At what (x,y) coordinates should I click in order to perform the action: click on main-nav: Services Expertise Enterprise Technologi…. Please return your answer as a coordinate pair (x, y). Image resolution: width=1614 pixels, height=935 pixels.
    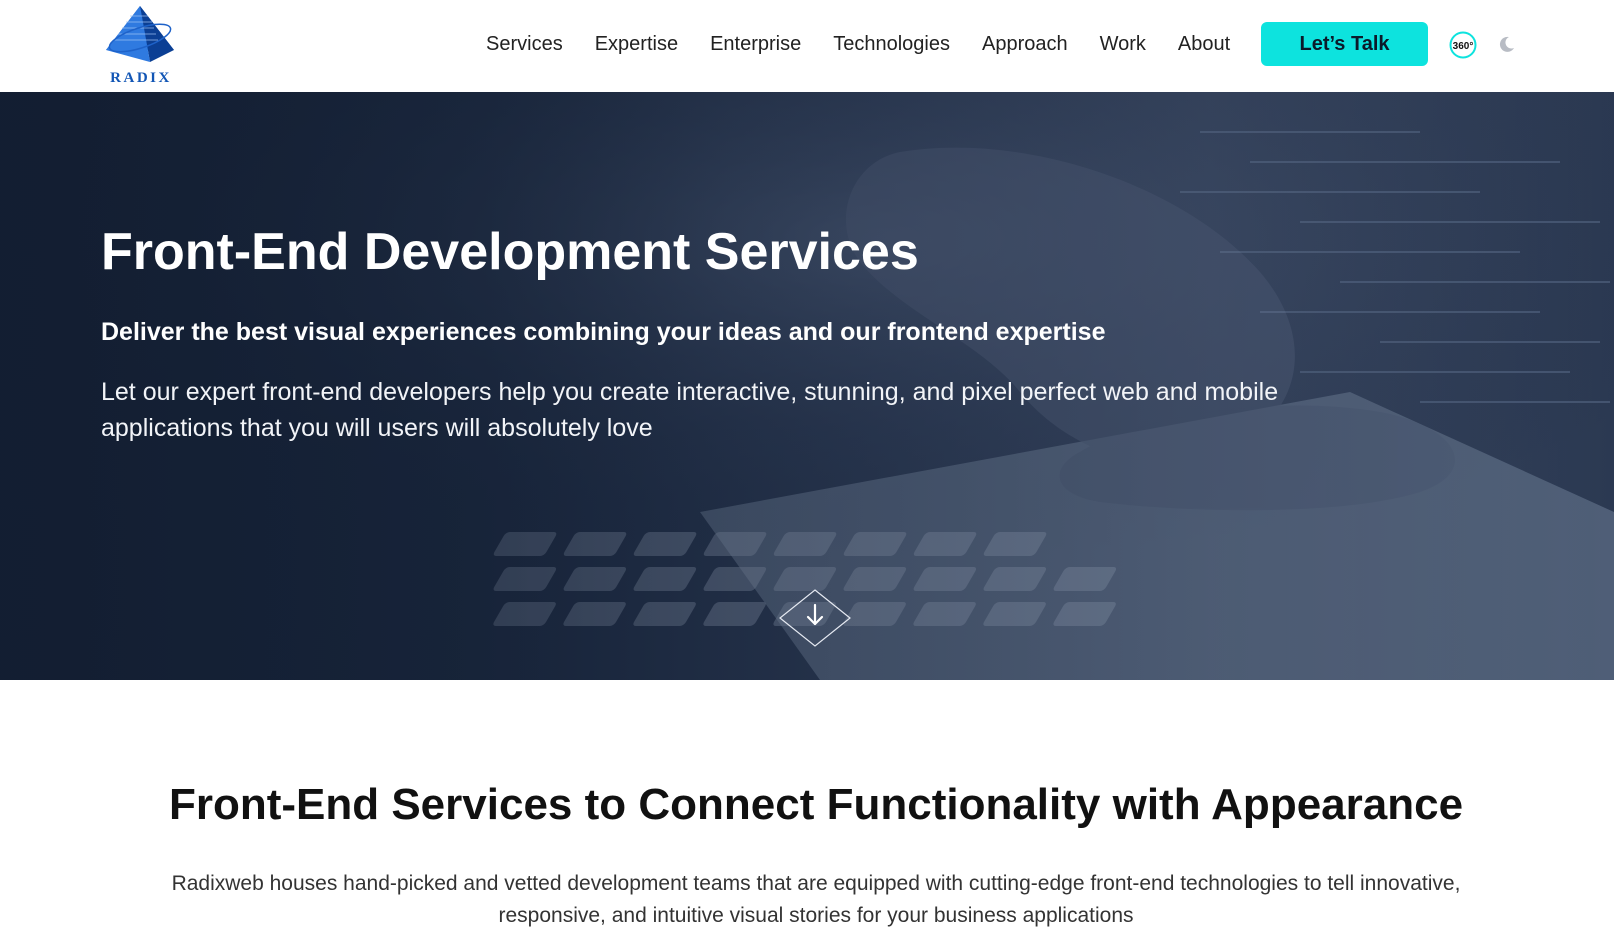
    Looking at the image, I should click on (858, 44).